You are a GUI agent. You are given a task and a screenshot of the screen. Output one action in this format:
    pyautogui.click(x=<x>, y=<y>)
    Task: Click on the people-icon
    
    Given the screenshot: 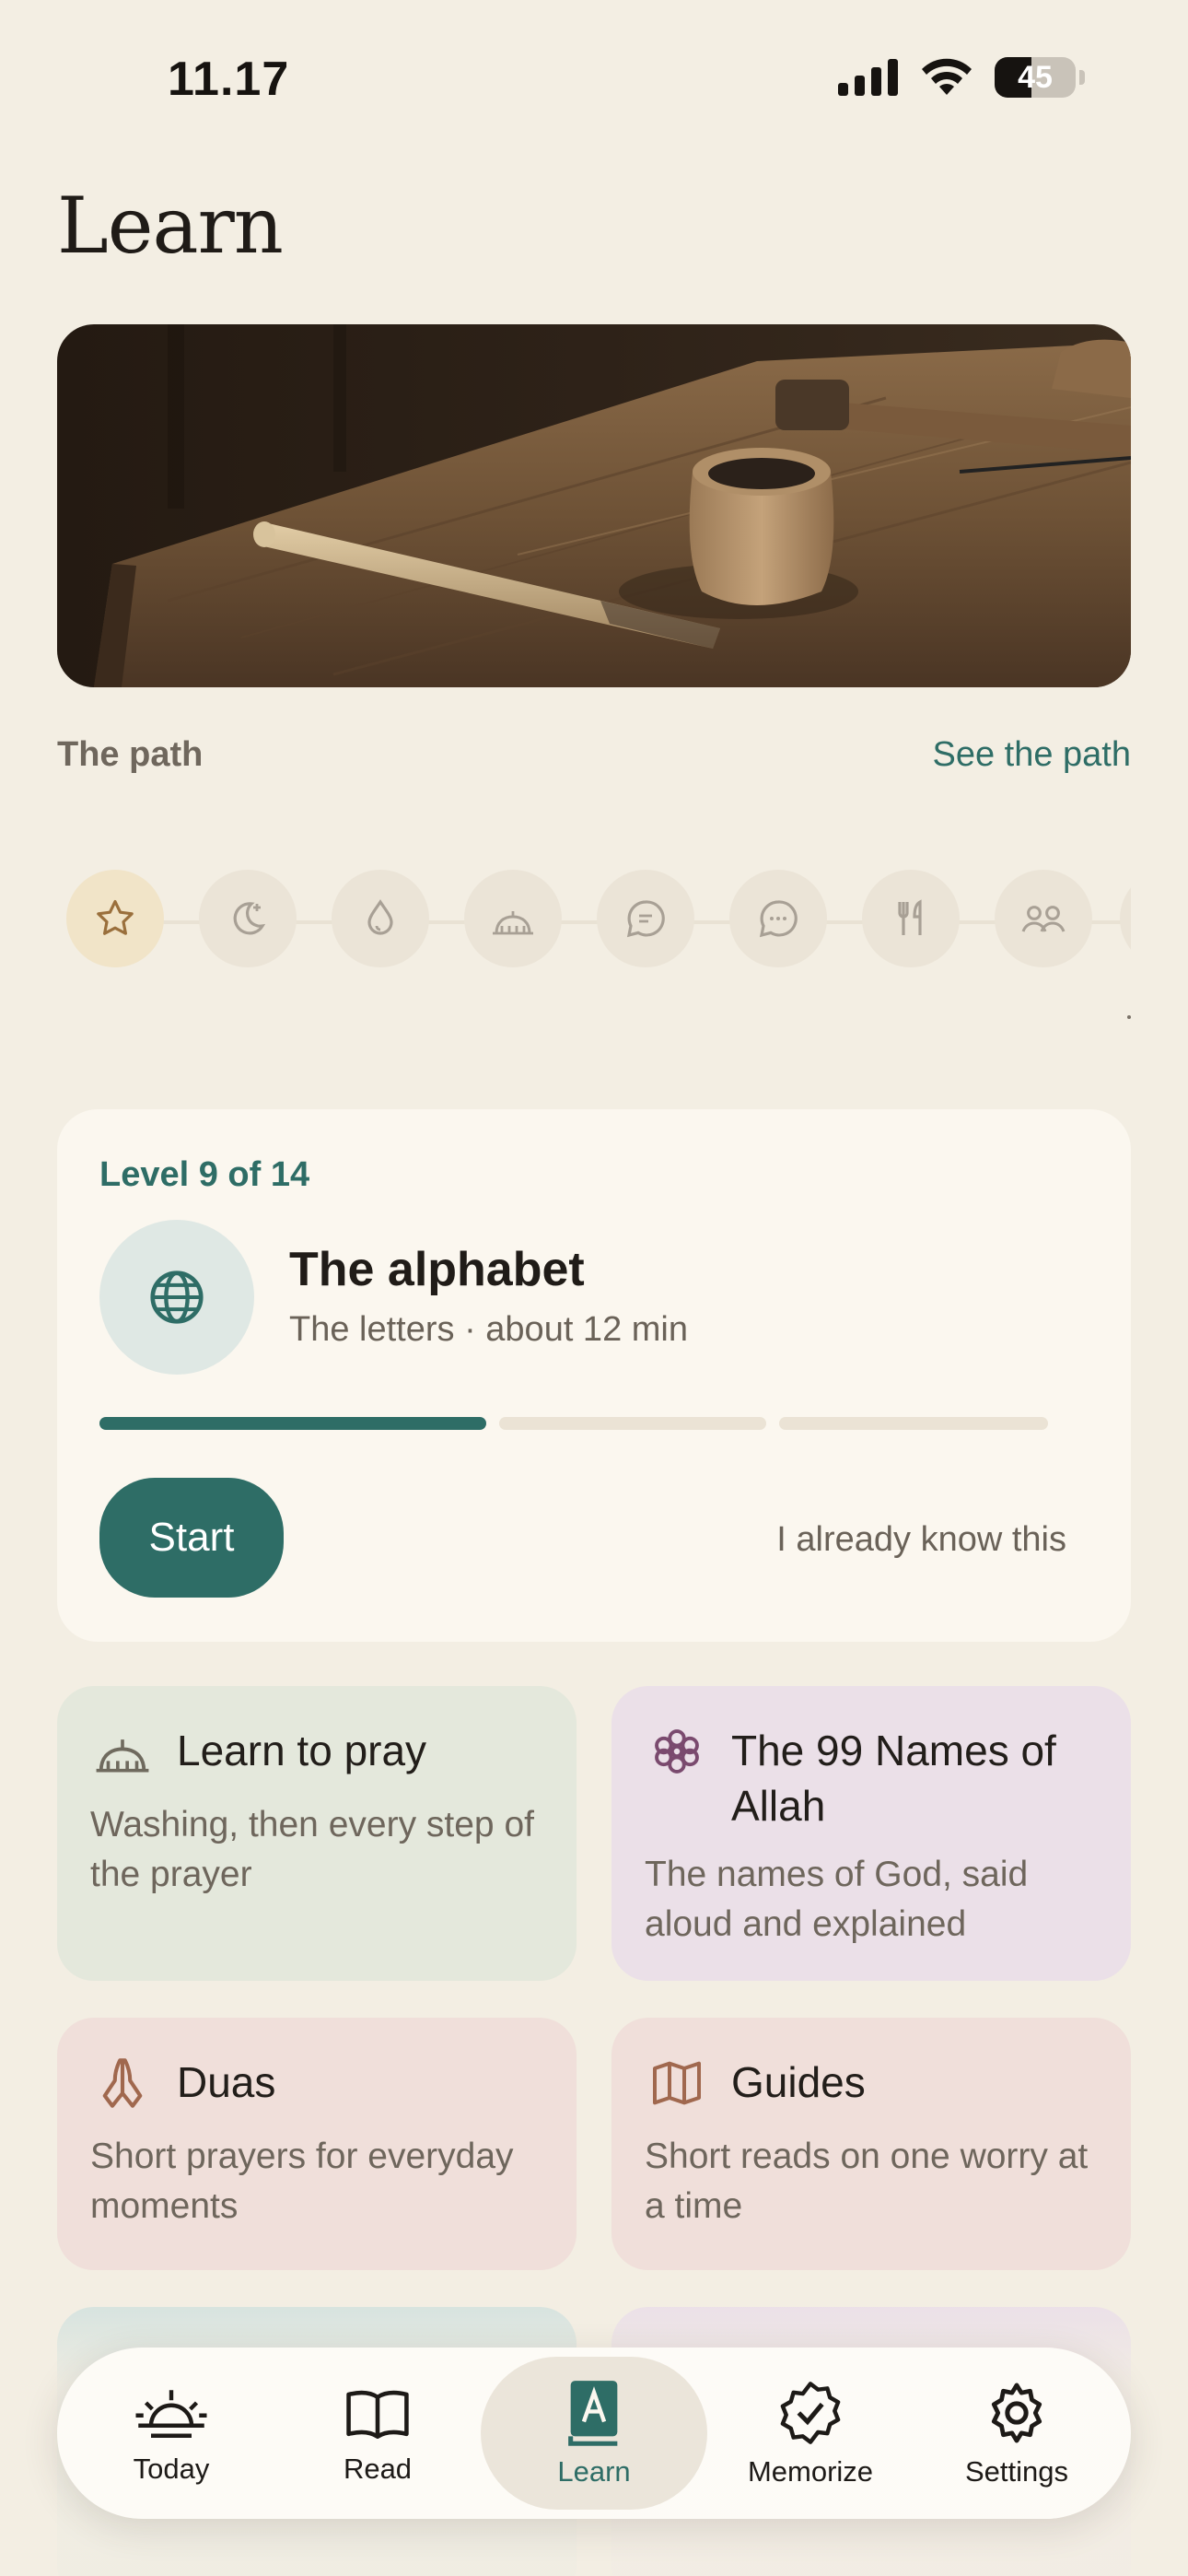 What is the action you would take?
    pyautogui.click(x=1043, y=919)
    